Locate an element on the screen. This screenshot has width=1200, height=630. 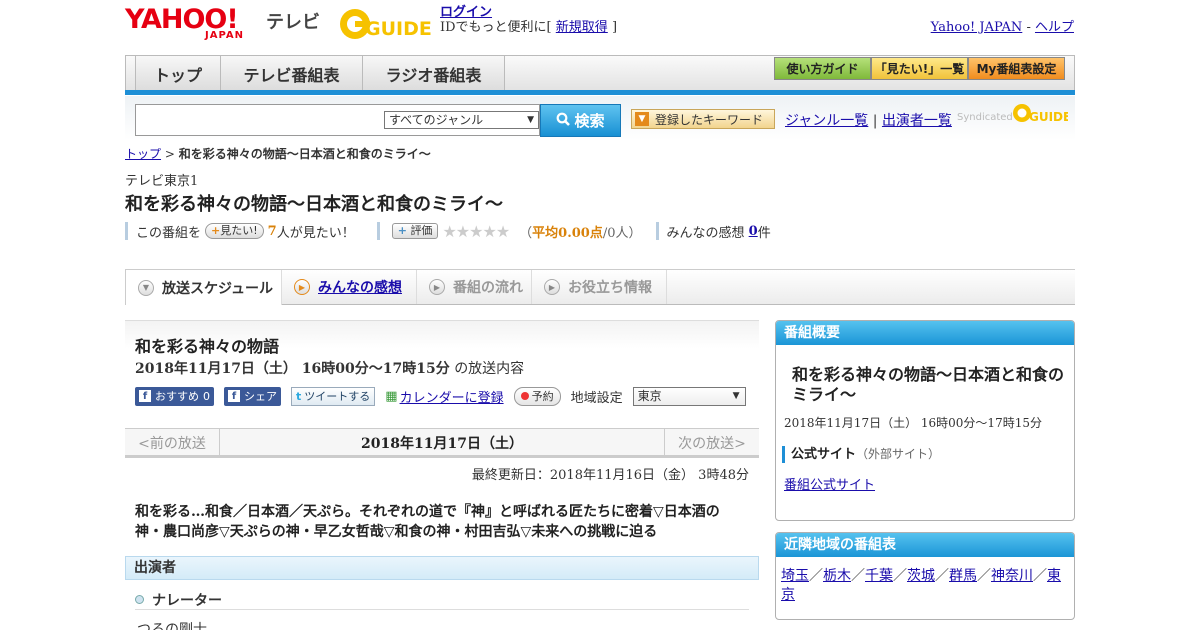
breadcrumb-home: トップ is located at coordinates (143, 154).